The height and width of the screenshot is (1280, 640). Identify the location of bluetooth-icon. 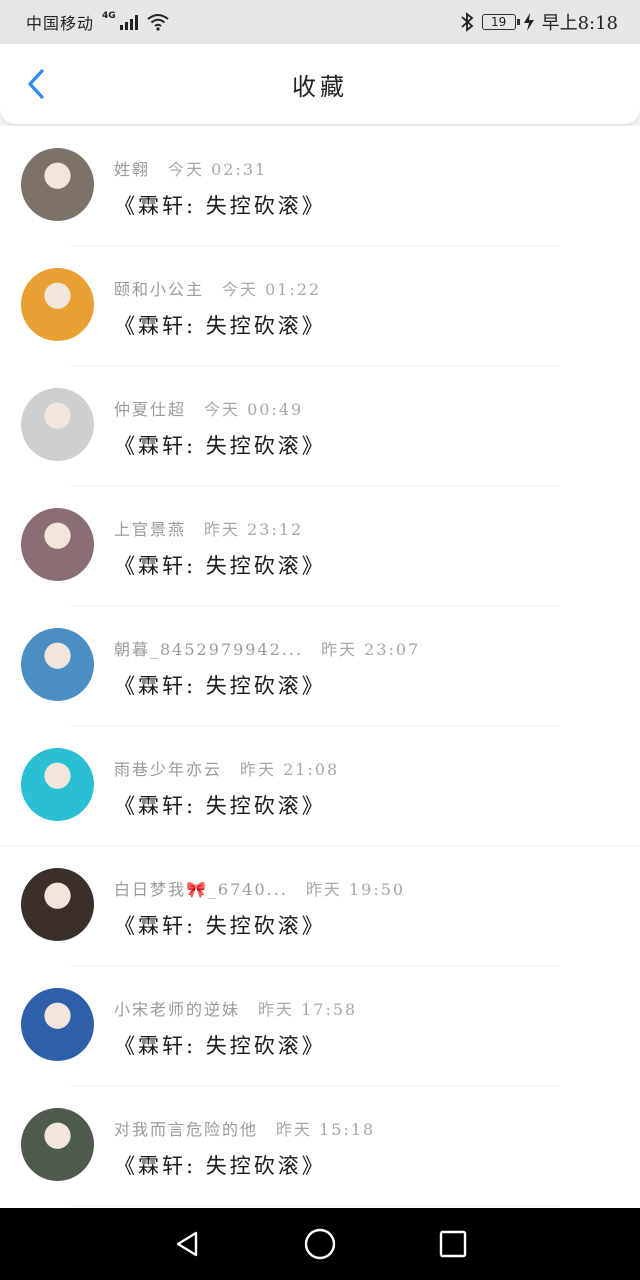
(466, 22).